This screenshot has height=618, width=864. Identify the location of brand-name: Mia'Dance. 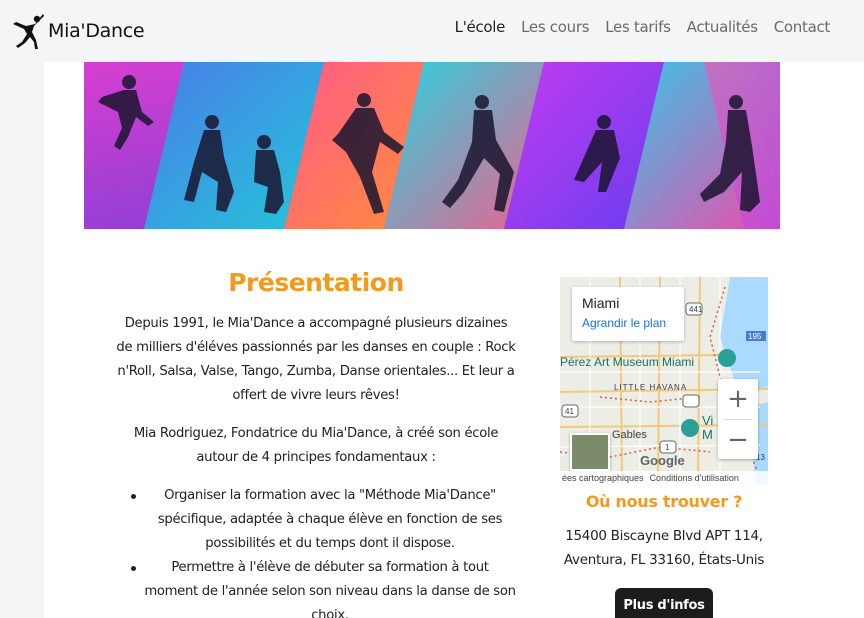
(96, 31).